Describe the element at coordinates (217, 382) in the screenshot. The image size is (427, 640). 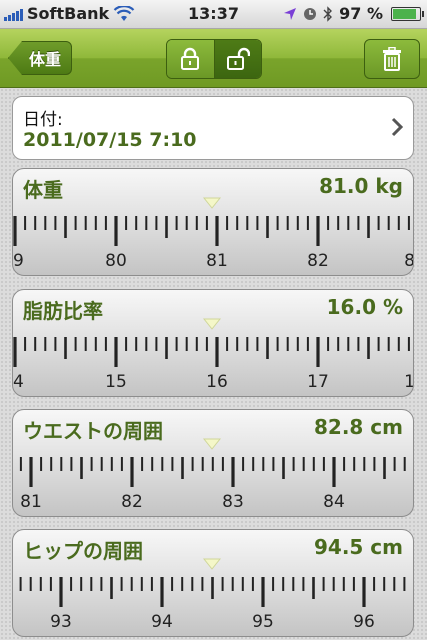
I see `ruler-label: 16` at that location.